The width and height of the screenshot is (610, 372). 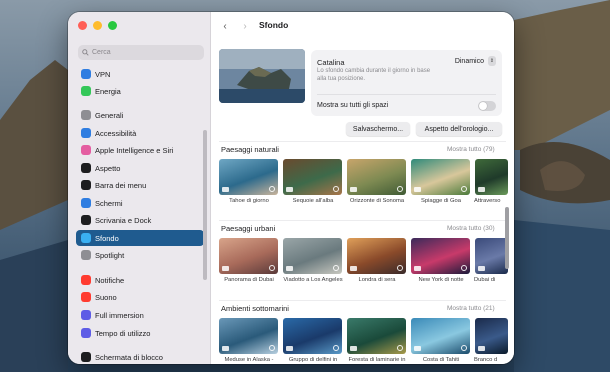 I want to click on wallpaper-thumbnail-label: Spiagge di Goa, so click(x=441, y=201).